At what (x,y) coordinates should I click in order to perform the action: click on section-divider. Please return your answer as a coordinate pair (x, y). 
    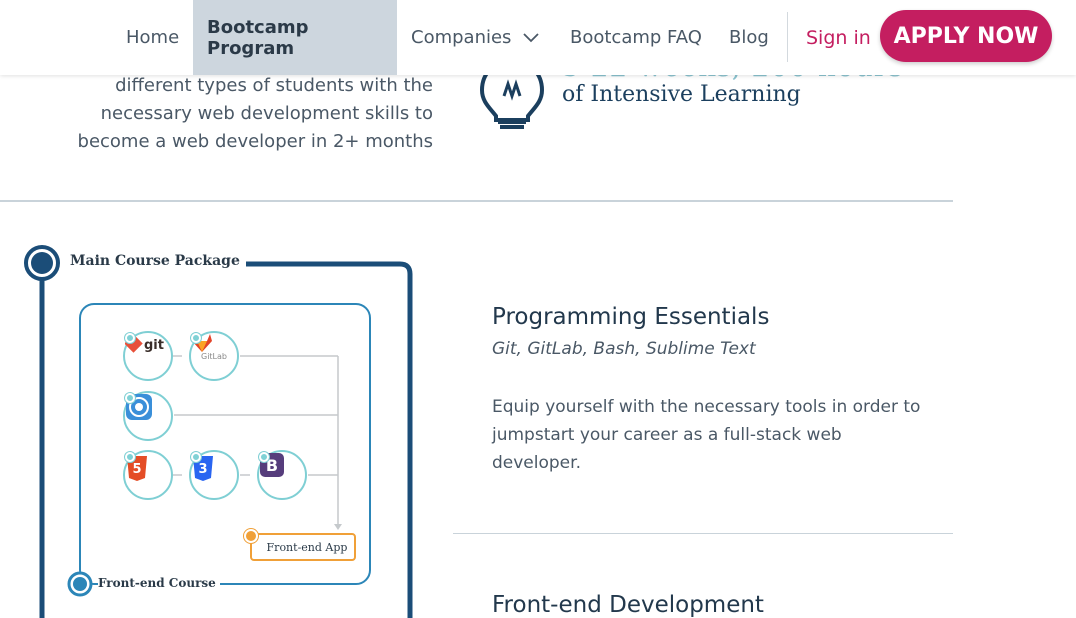
    Looking at the image, I should click on (476, 201).